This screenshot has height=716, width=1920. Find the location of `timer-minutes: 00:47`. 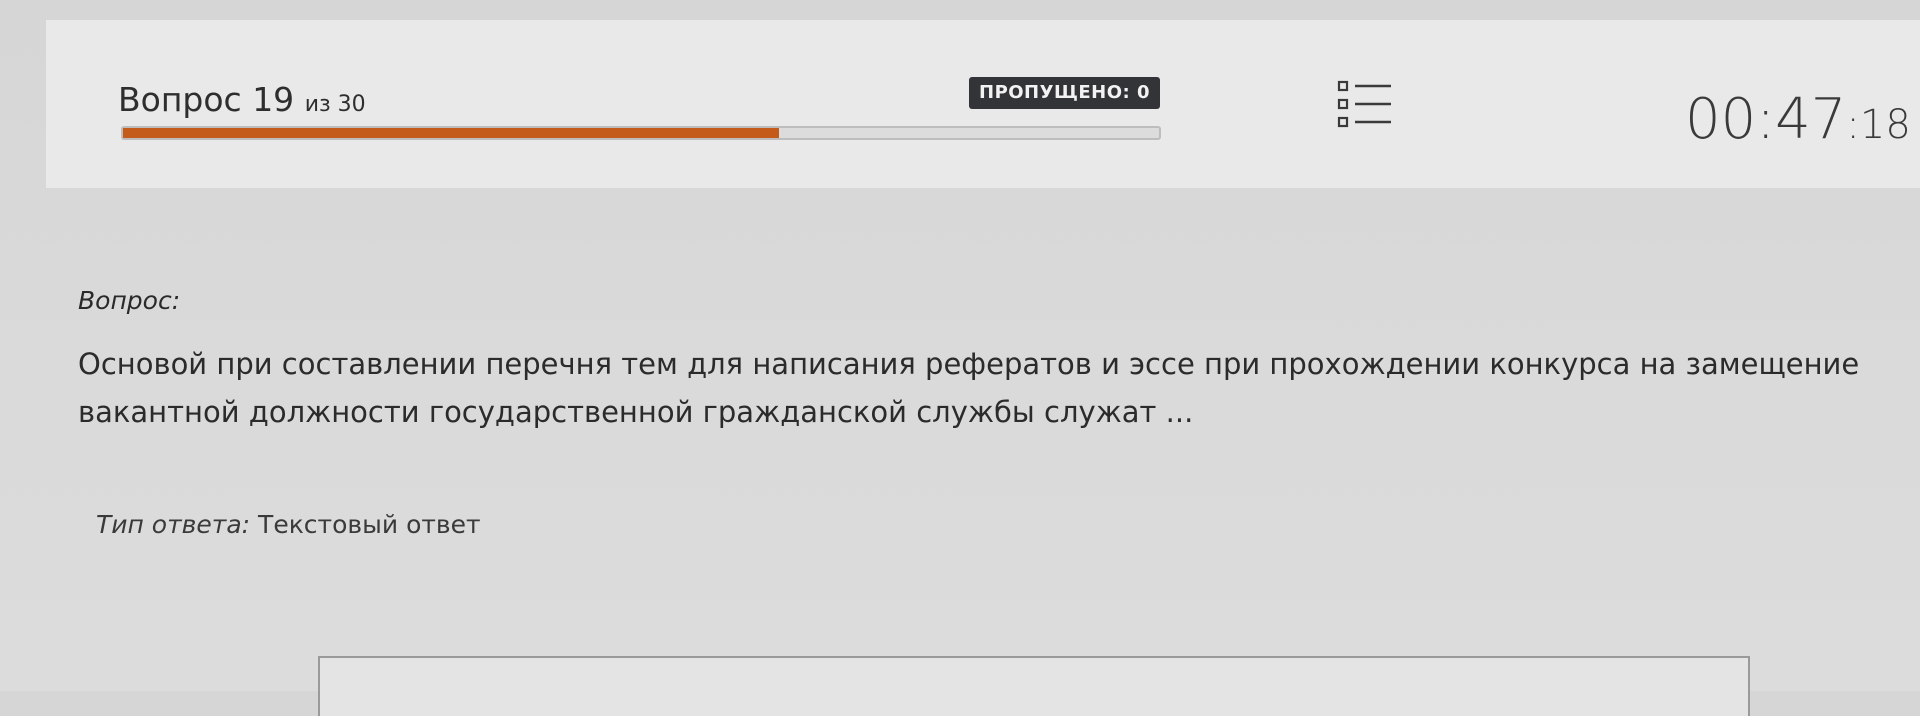

timer-minutes: 00:47 is located at coordinates (1766, 119).